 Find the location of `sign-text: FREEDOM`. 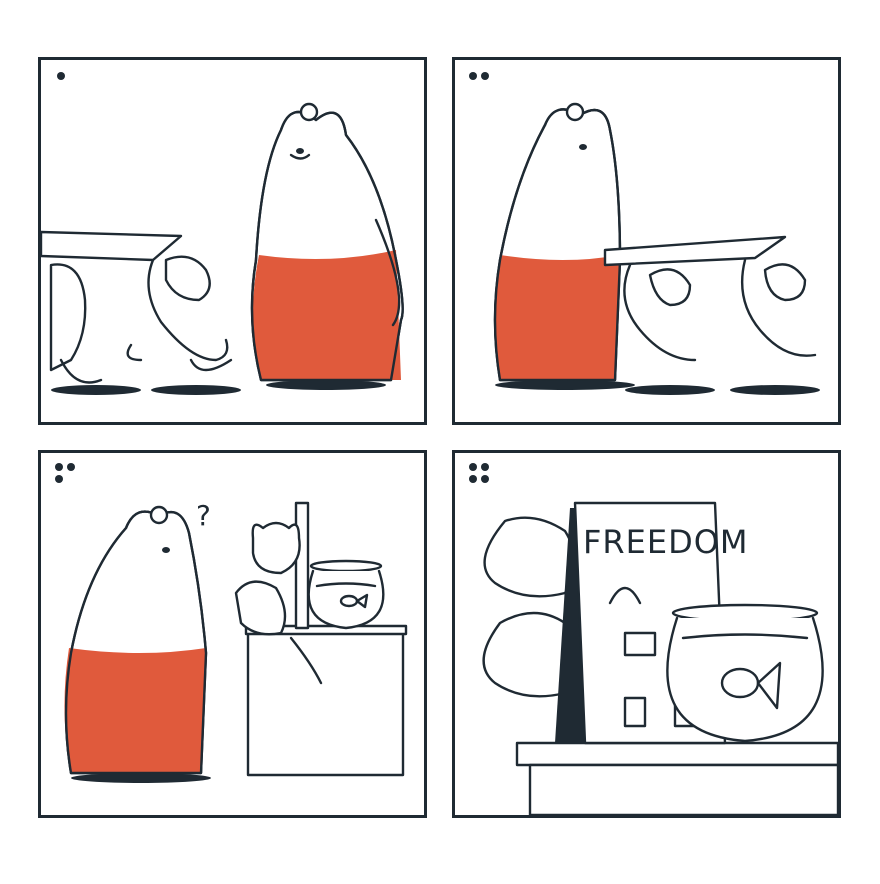

sign-text: FREEDOM is located at coordinates (666, 542).